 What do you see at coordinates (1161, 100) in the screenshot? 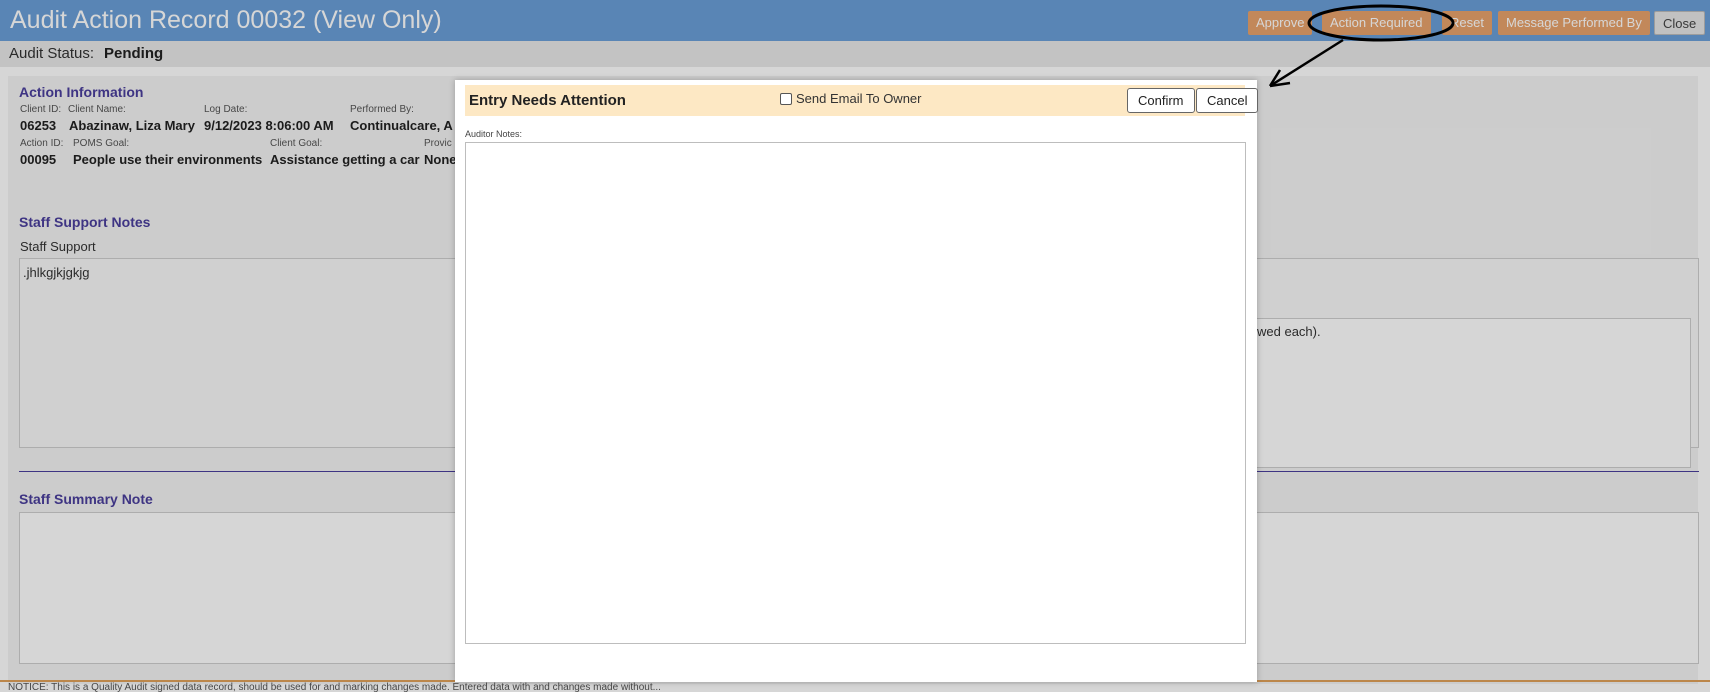
I see `confirm-button: Confirm` at bounding box center [1161, 100].